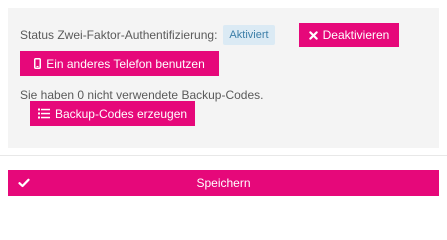 This screenshot has width=447, height=240. I want to click on save-button: Speichern, so click(223, 183).